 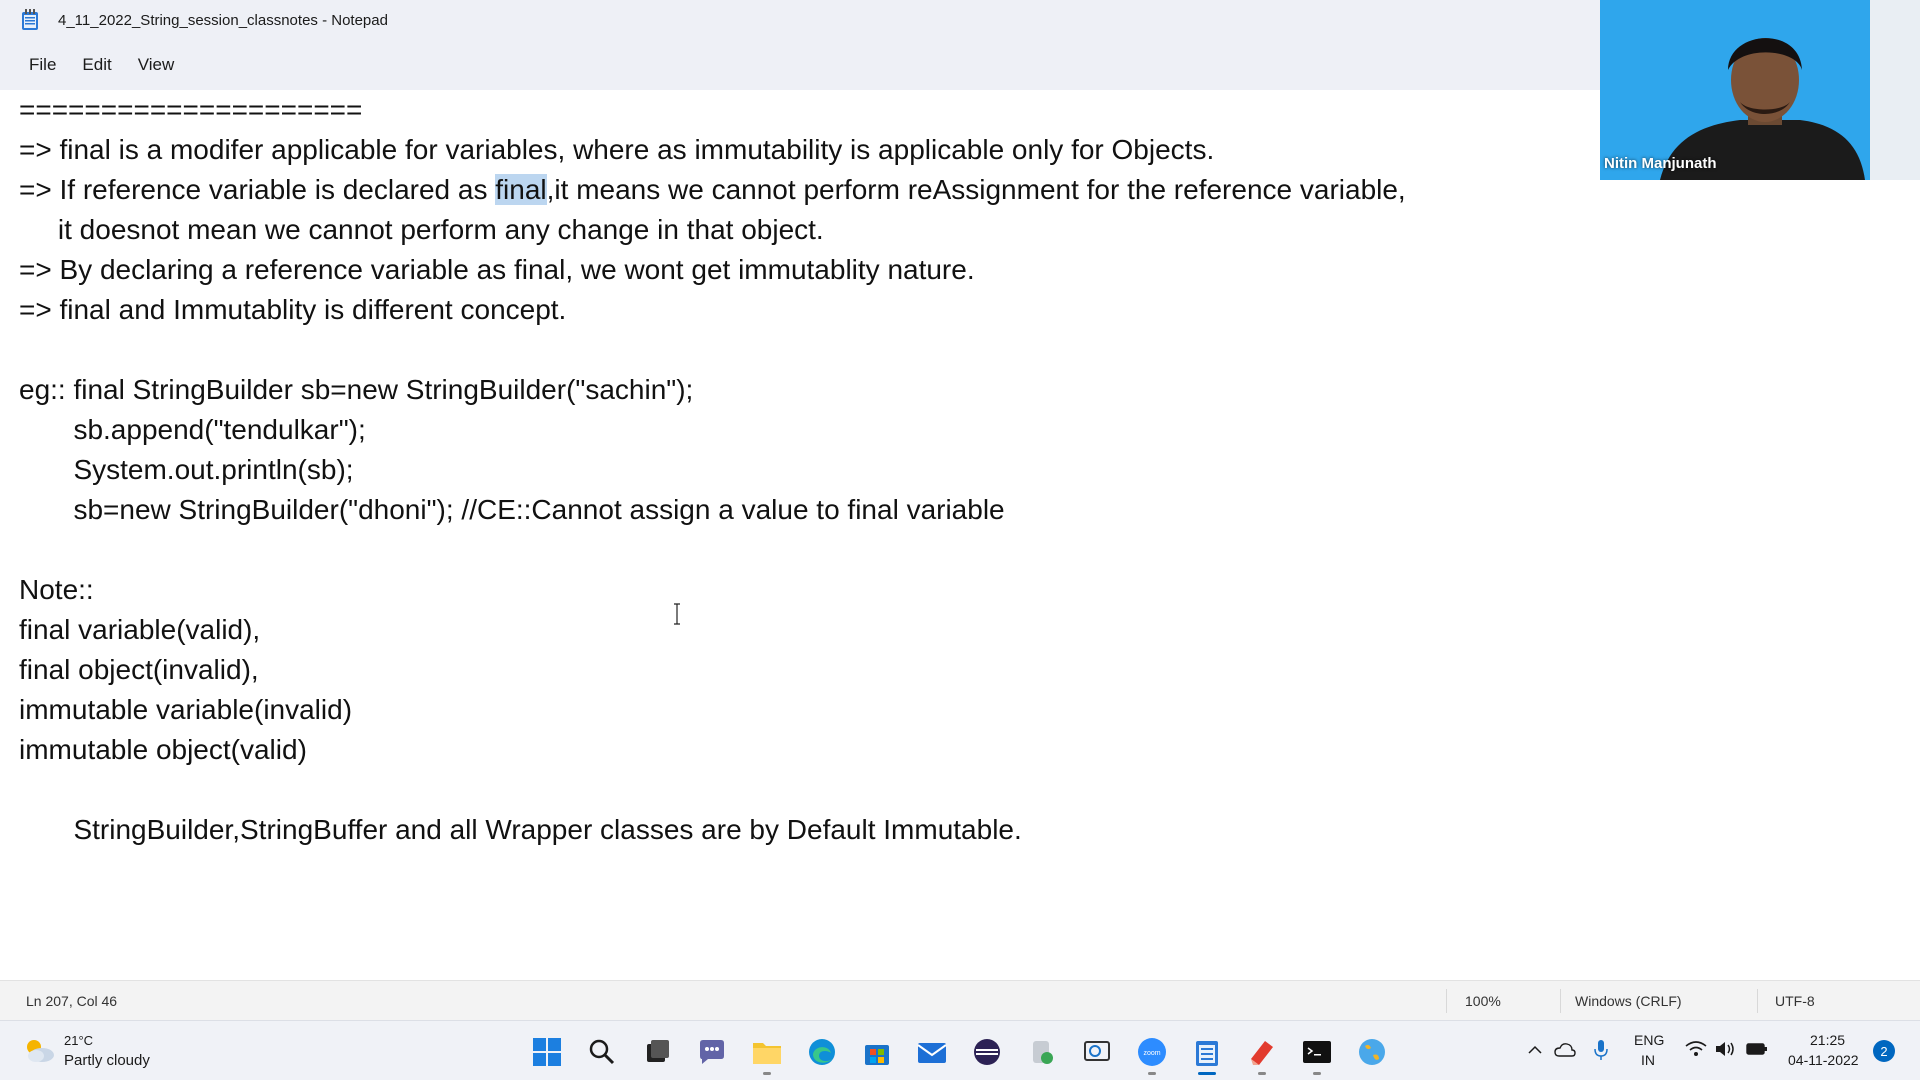 I want to click on terminal-button, so click(x=1317, y=1055).